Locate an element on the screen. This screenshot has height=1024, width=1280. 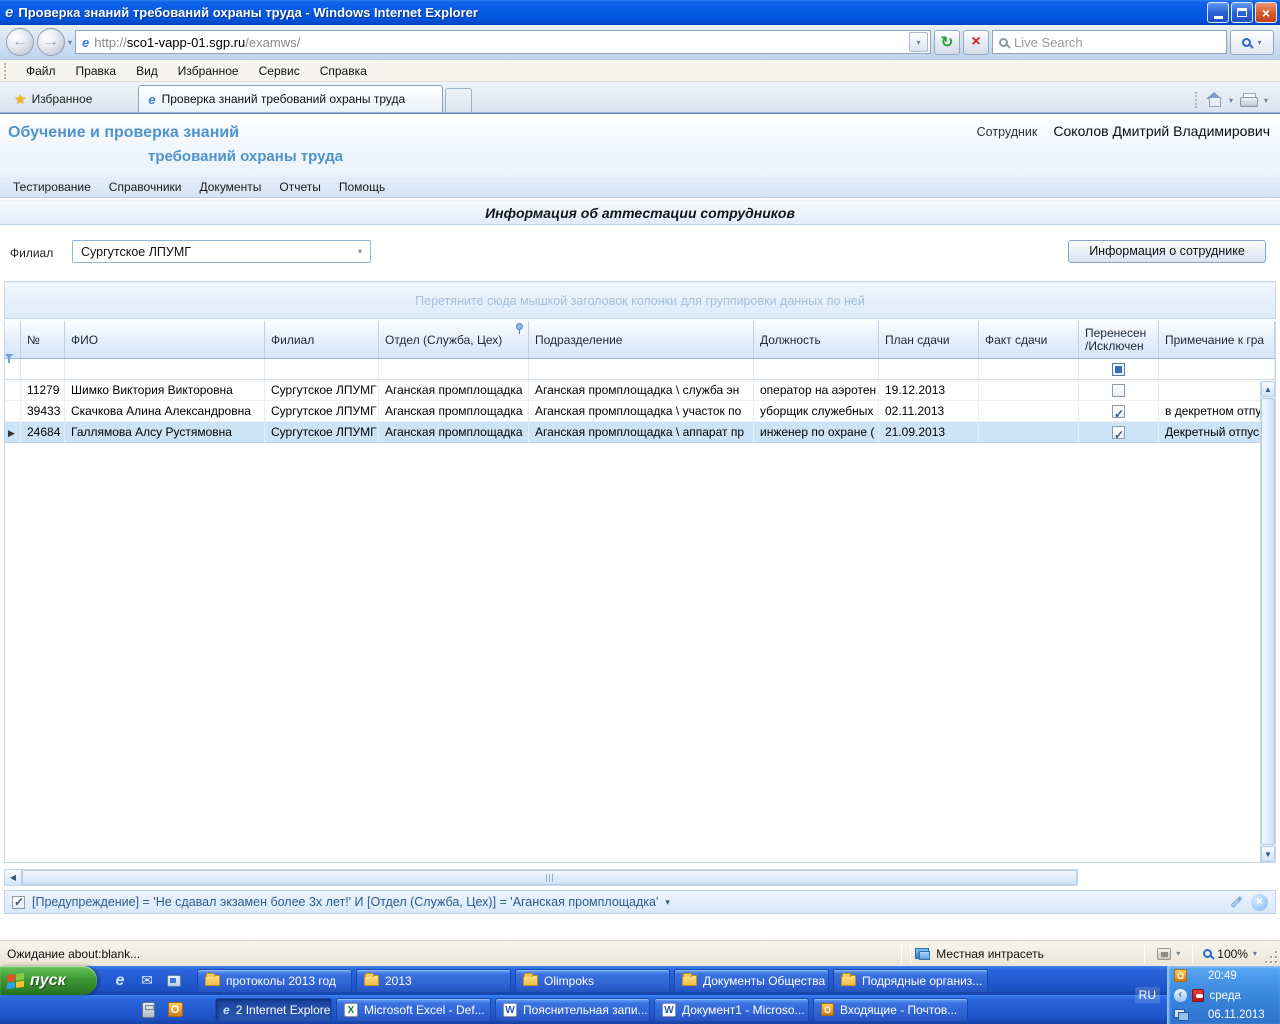
menu-favorites: Избранное is located at coordinates (208, 71).